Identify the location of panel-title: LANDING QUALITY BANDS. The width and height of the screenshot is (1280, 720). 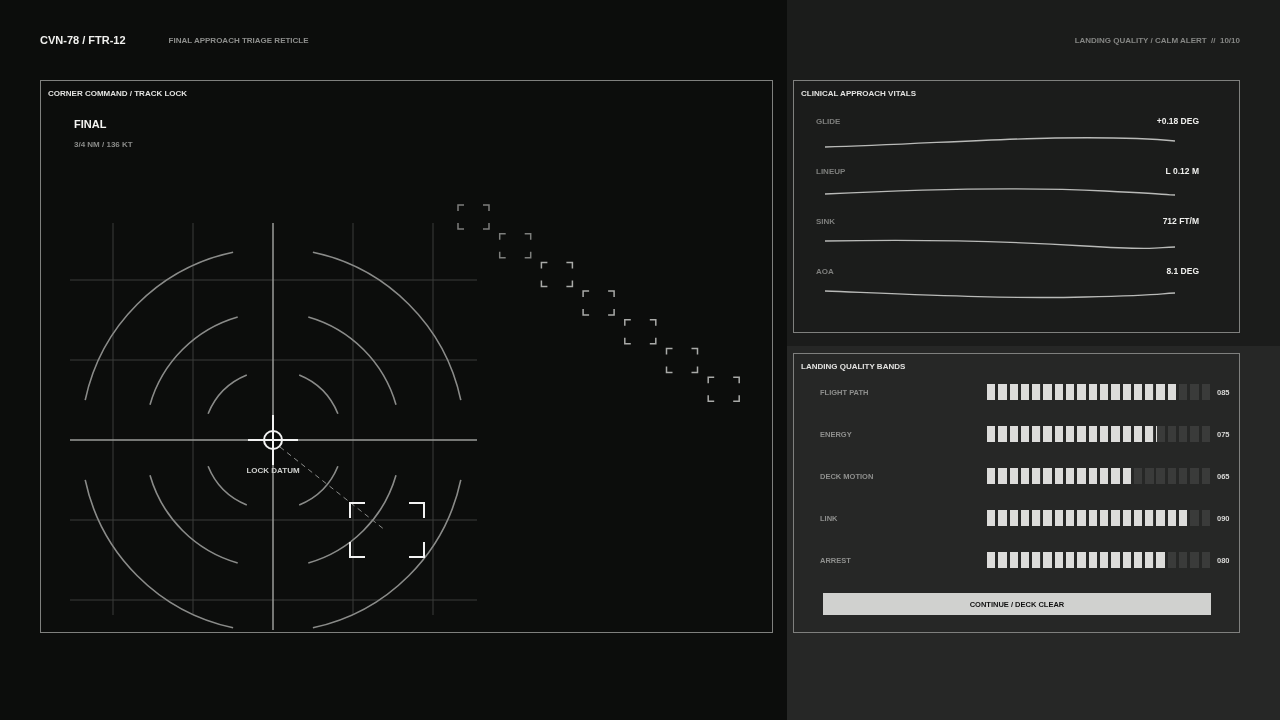
(853, 366).